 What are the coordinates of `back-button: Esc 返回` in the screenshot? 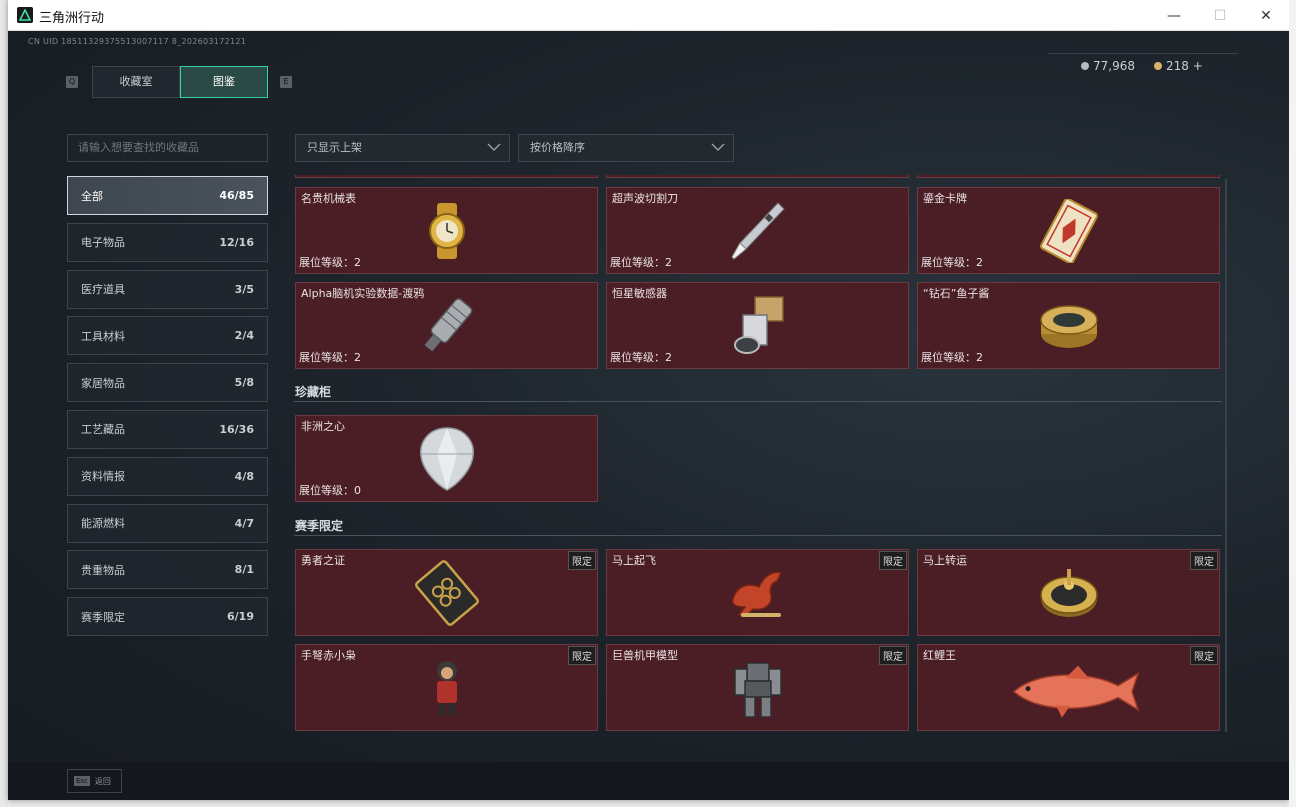 It's located at (94, 781).